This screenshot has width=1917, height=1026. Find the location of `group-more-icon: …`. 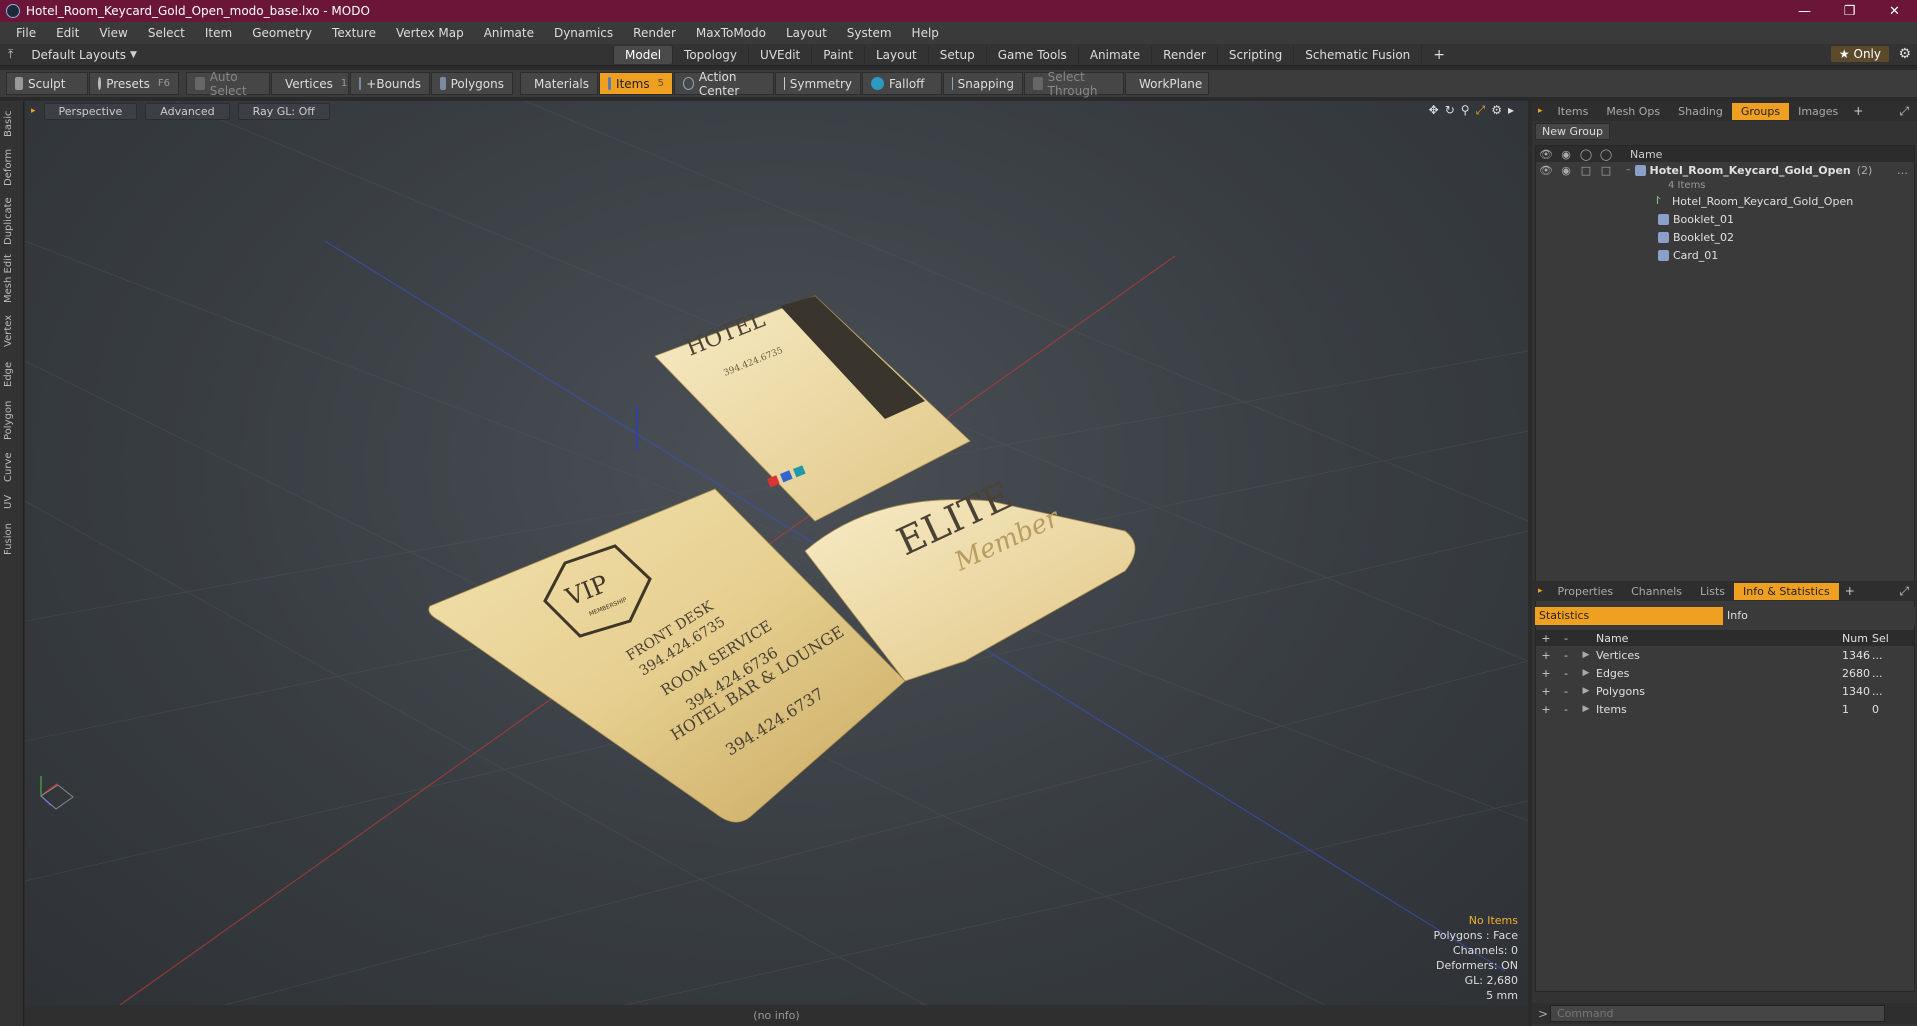

group-more-icon: … is located at coordinates (1902, 170).